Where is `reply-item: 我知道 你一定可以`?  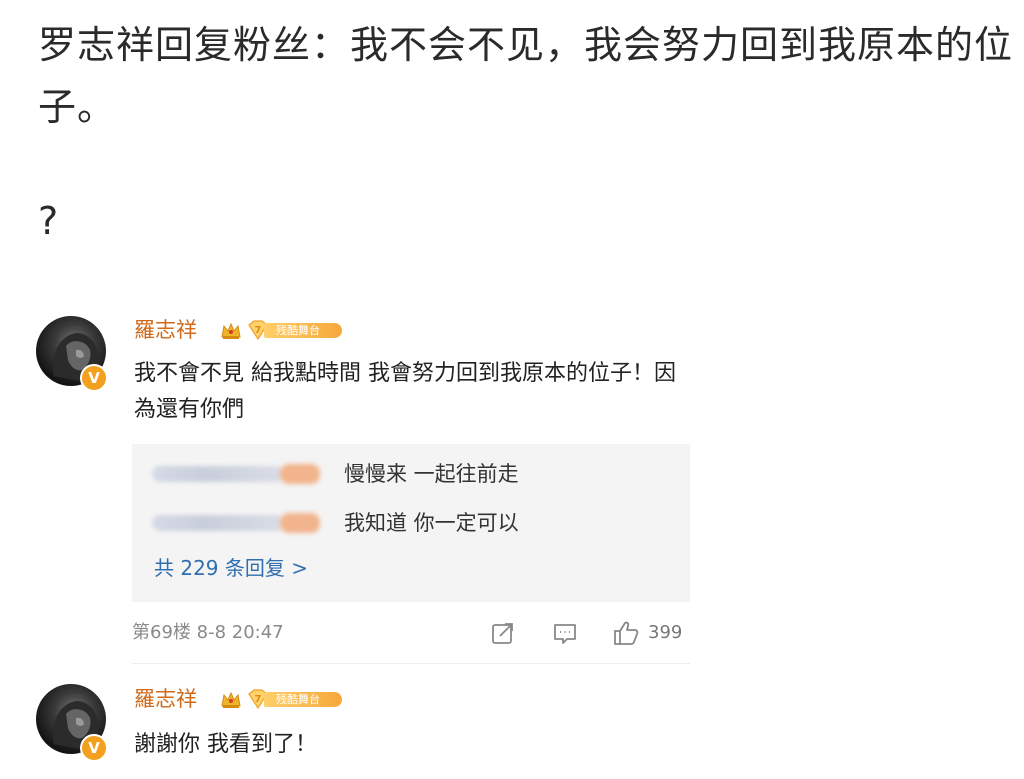
reply-item: 我知道 你一定可以 is located at coordinates (411, 523).